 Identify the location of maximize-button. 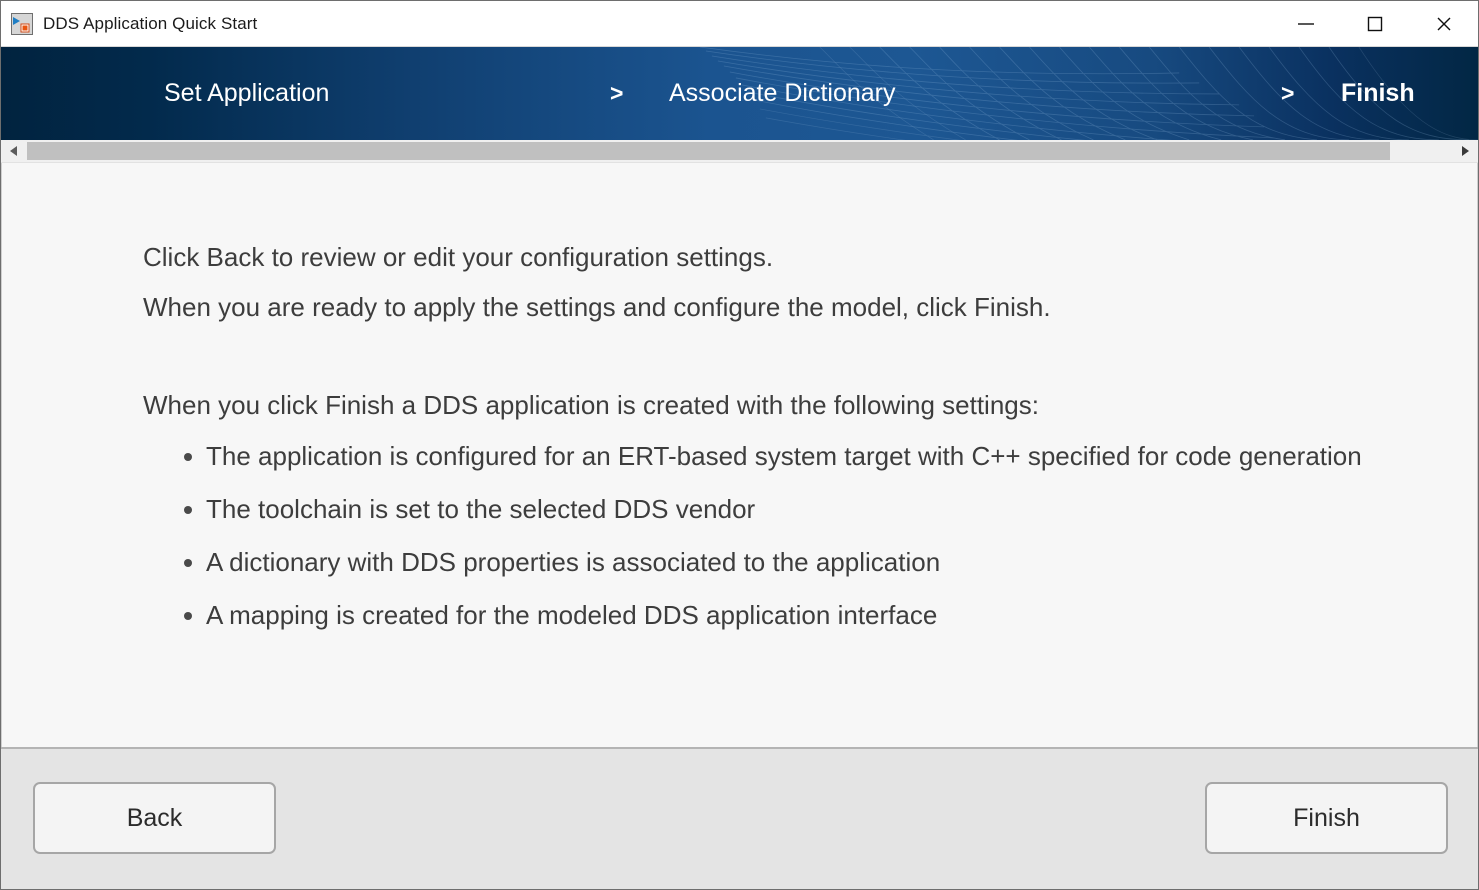
(1374, 23).